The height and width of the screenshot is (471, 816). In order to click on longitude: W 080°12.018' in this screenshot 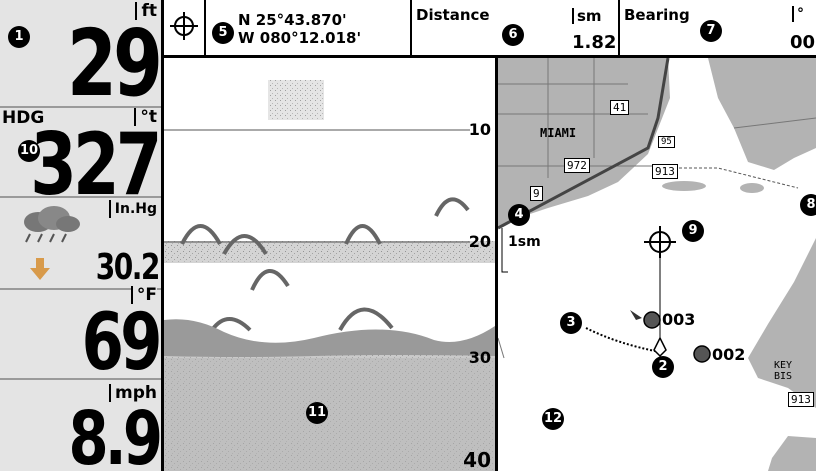, I will do `click(300, 38)`.